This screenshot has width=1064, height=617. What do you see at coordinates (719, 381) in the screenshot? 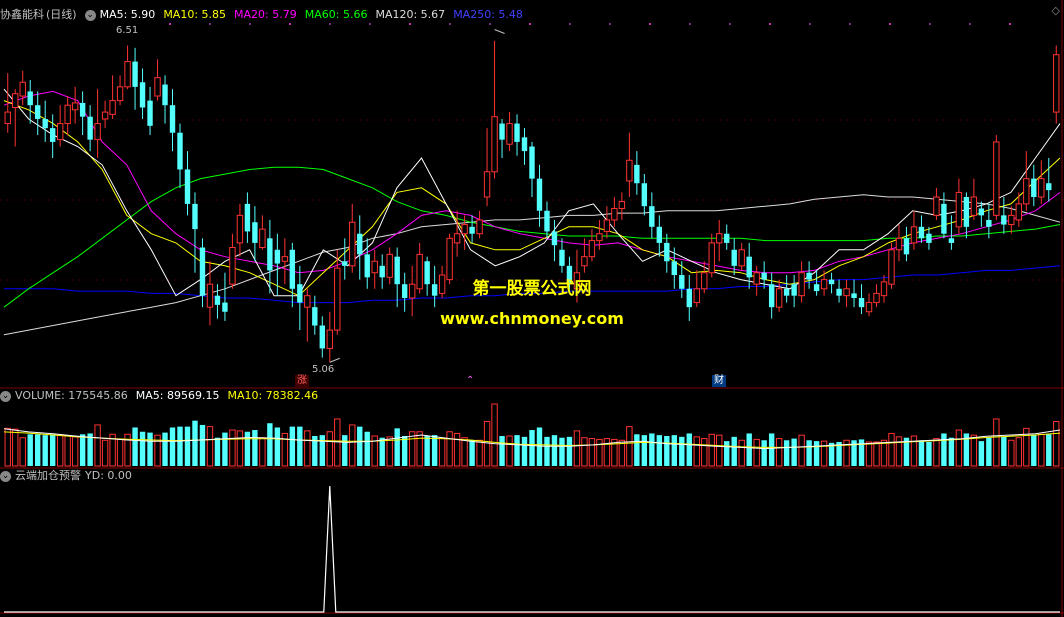
I see `cai-badge: 财` at bounding box center [719, 381].